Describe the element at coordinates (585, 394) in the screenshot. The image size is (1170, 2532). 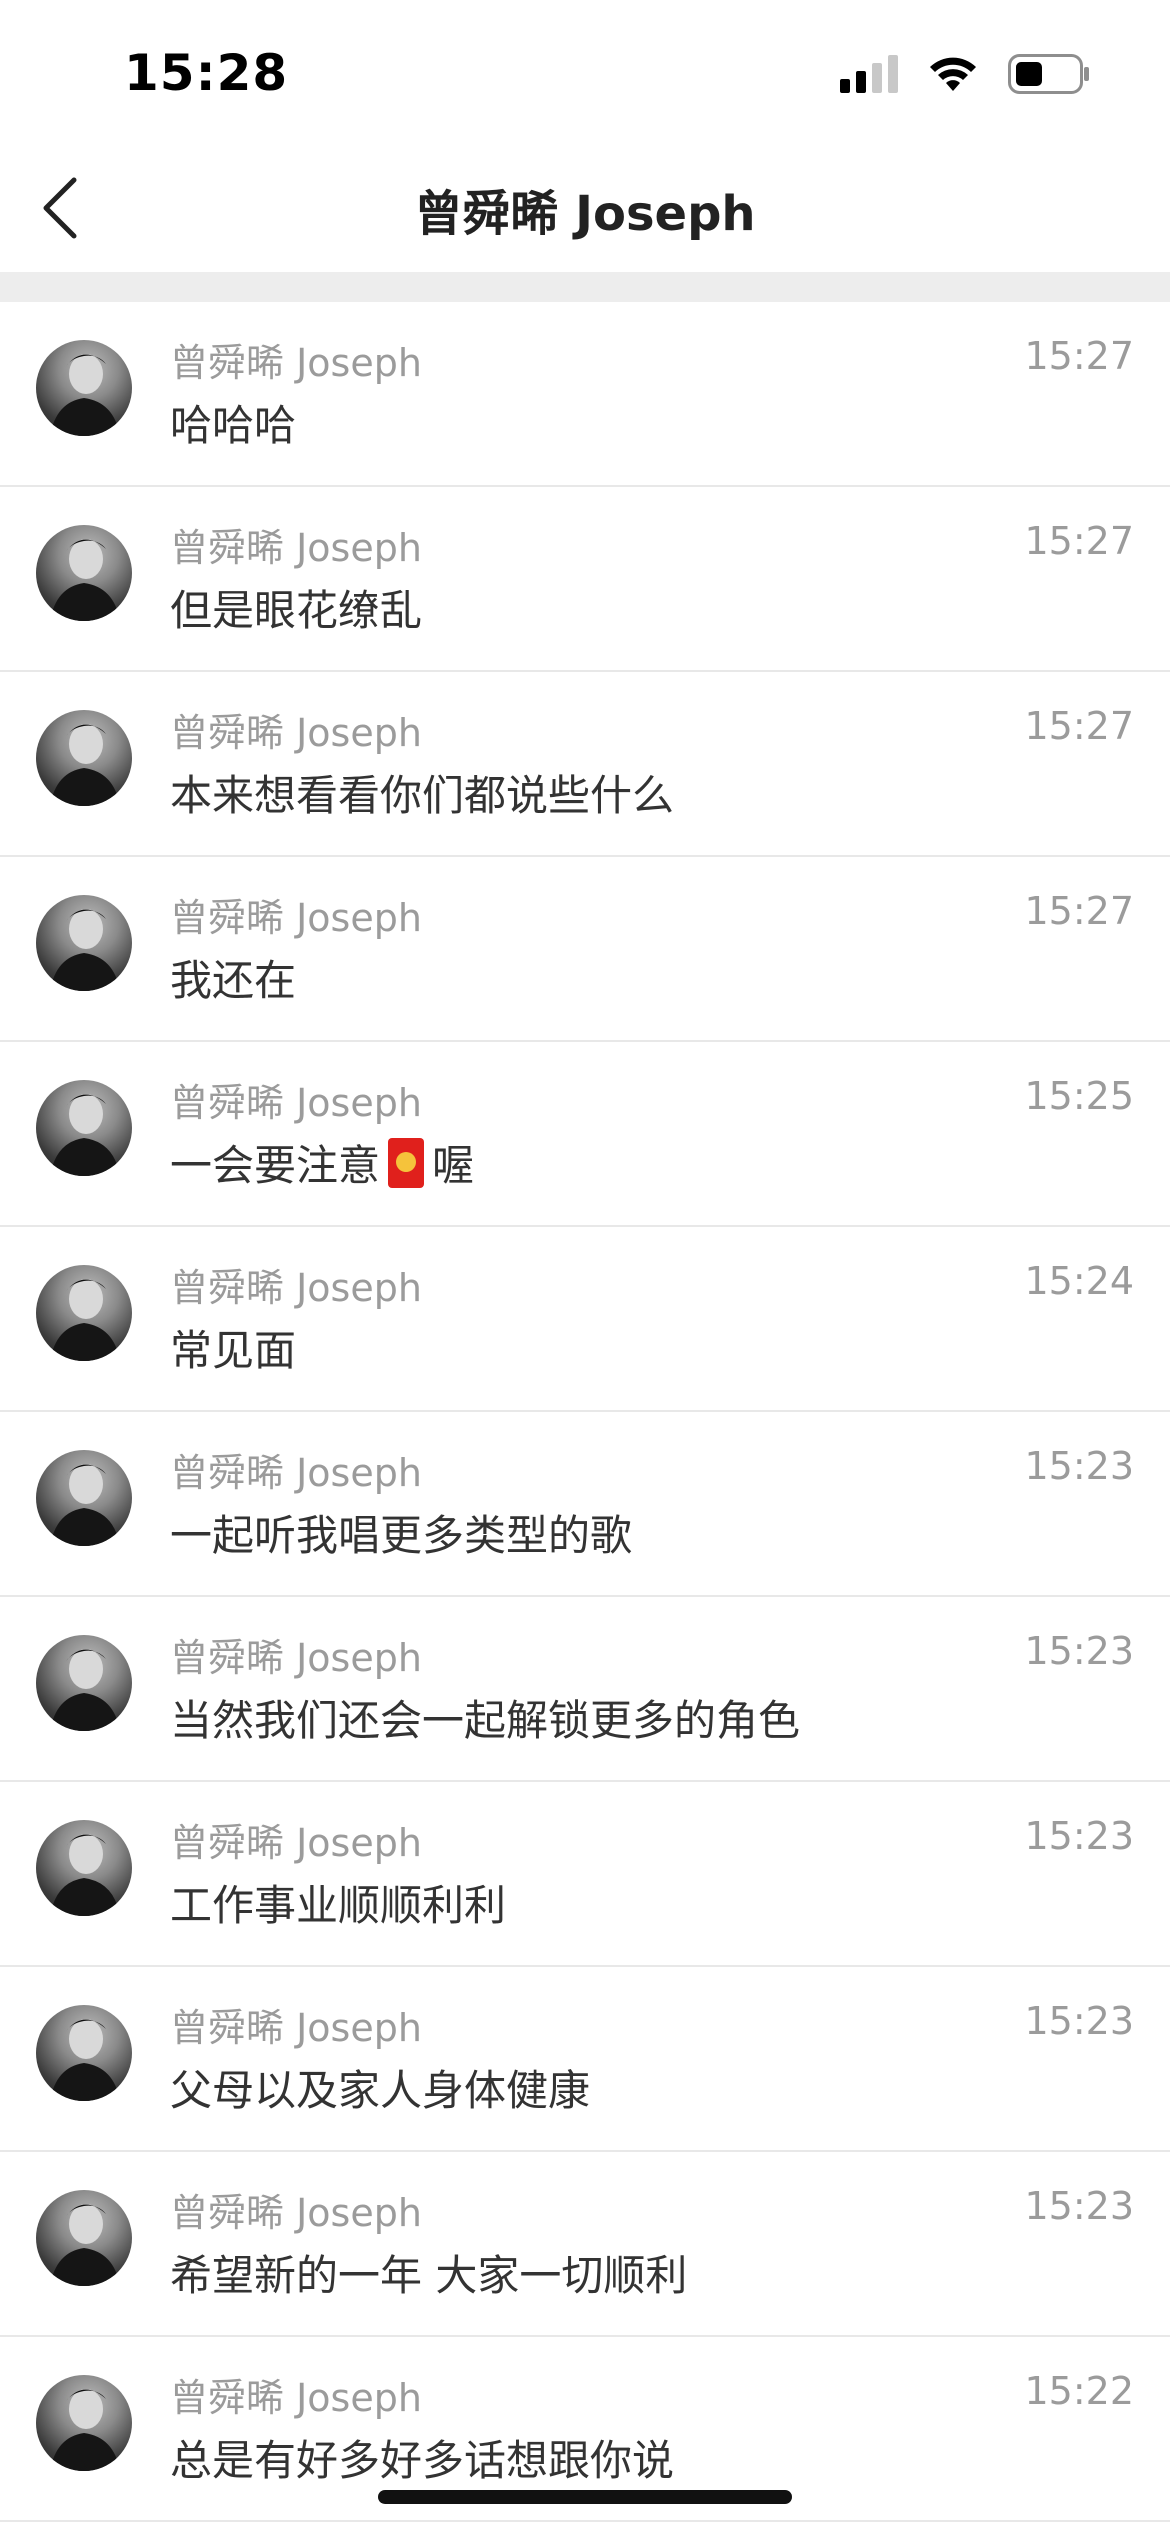
I see `message-row: 曾舜晞 Joseph 哈哈哈 15:27` at that location.